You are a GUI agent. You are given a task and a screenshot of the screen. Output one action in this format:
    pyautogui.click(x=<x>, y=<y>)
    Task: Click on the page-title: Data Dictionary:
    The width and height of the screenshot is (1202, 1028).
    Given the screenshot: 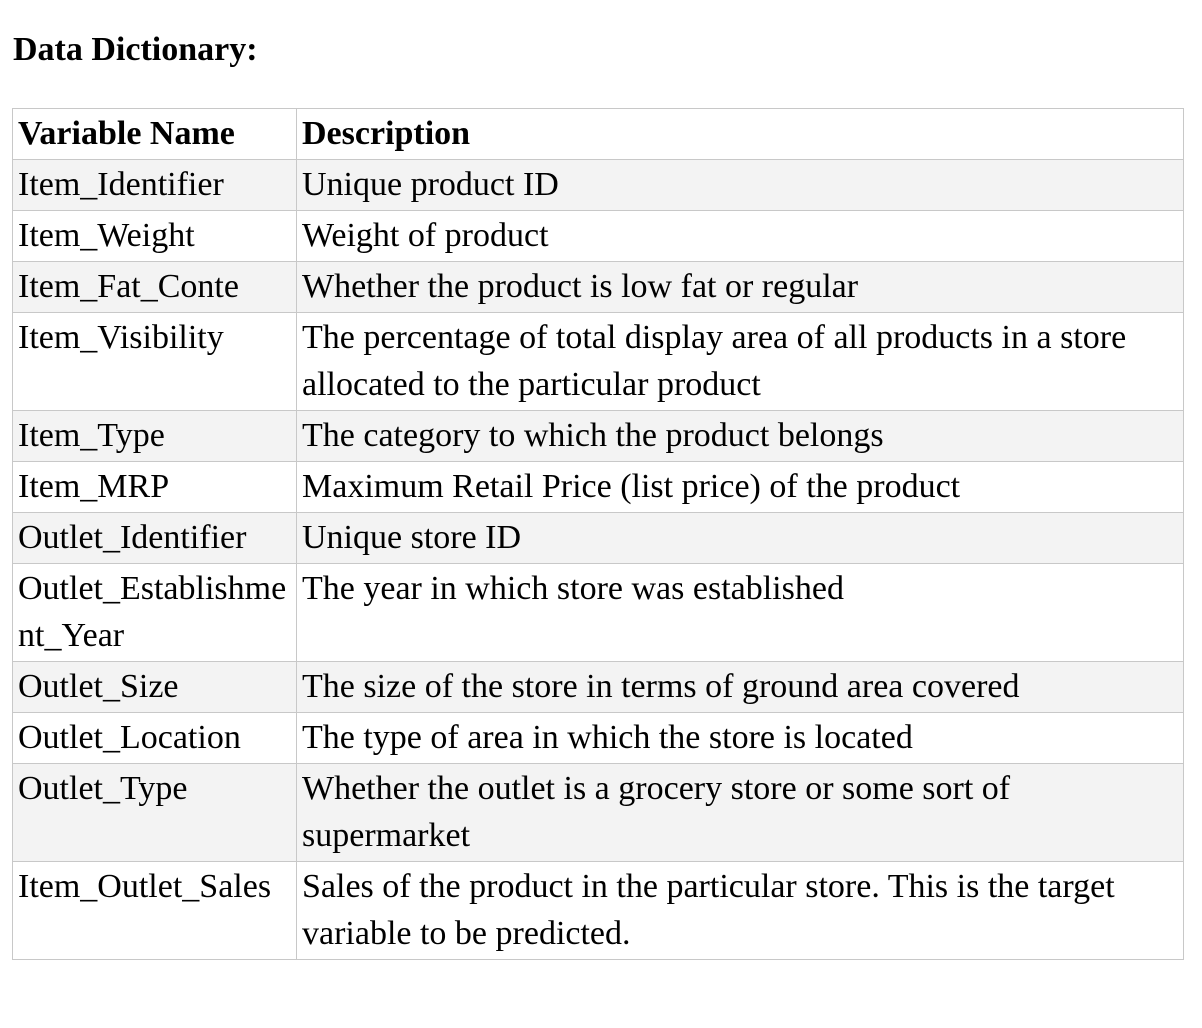 What is the action you would take?
    pyautogui.click(x=135, y=49)
    